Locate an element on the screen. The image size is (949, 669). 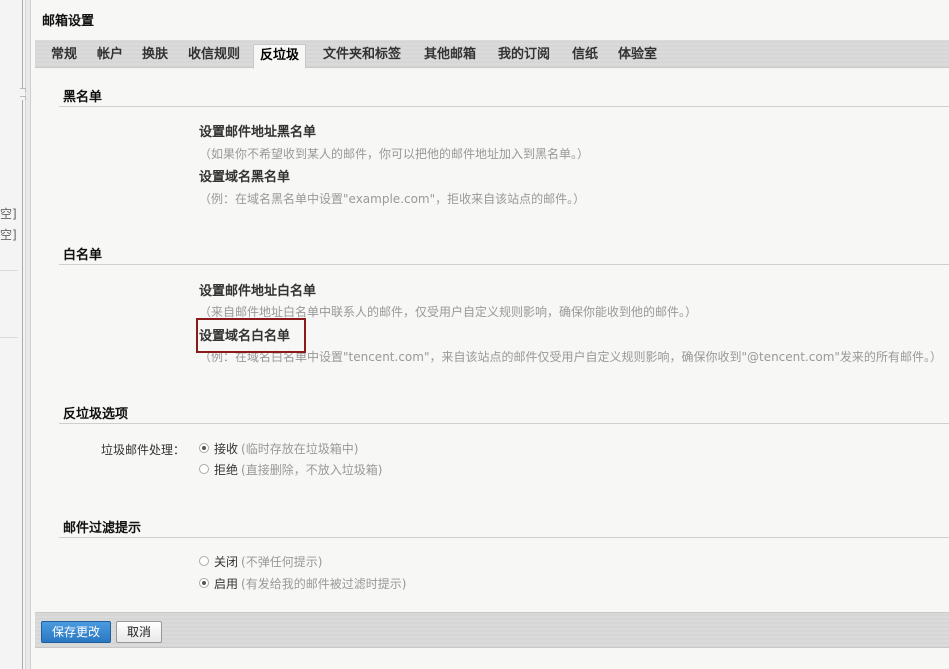
blacklist-domain-desc: （例：在域名黑名单中设置"example.com"，拒收来自该站点的邮件。） is located at coordinates (392, 199).